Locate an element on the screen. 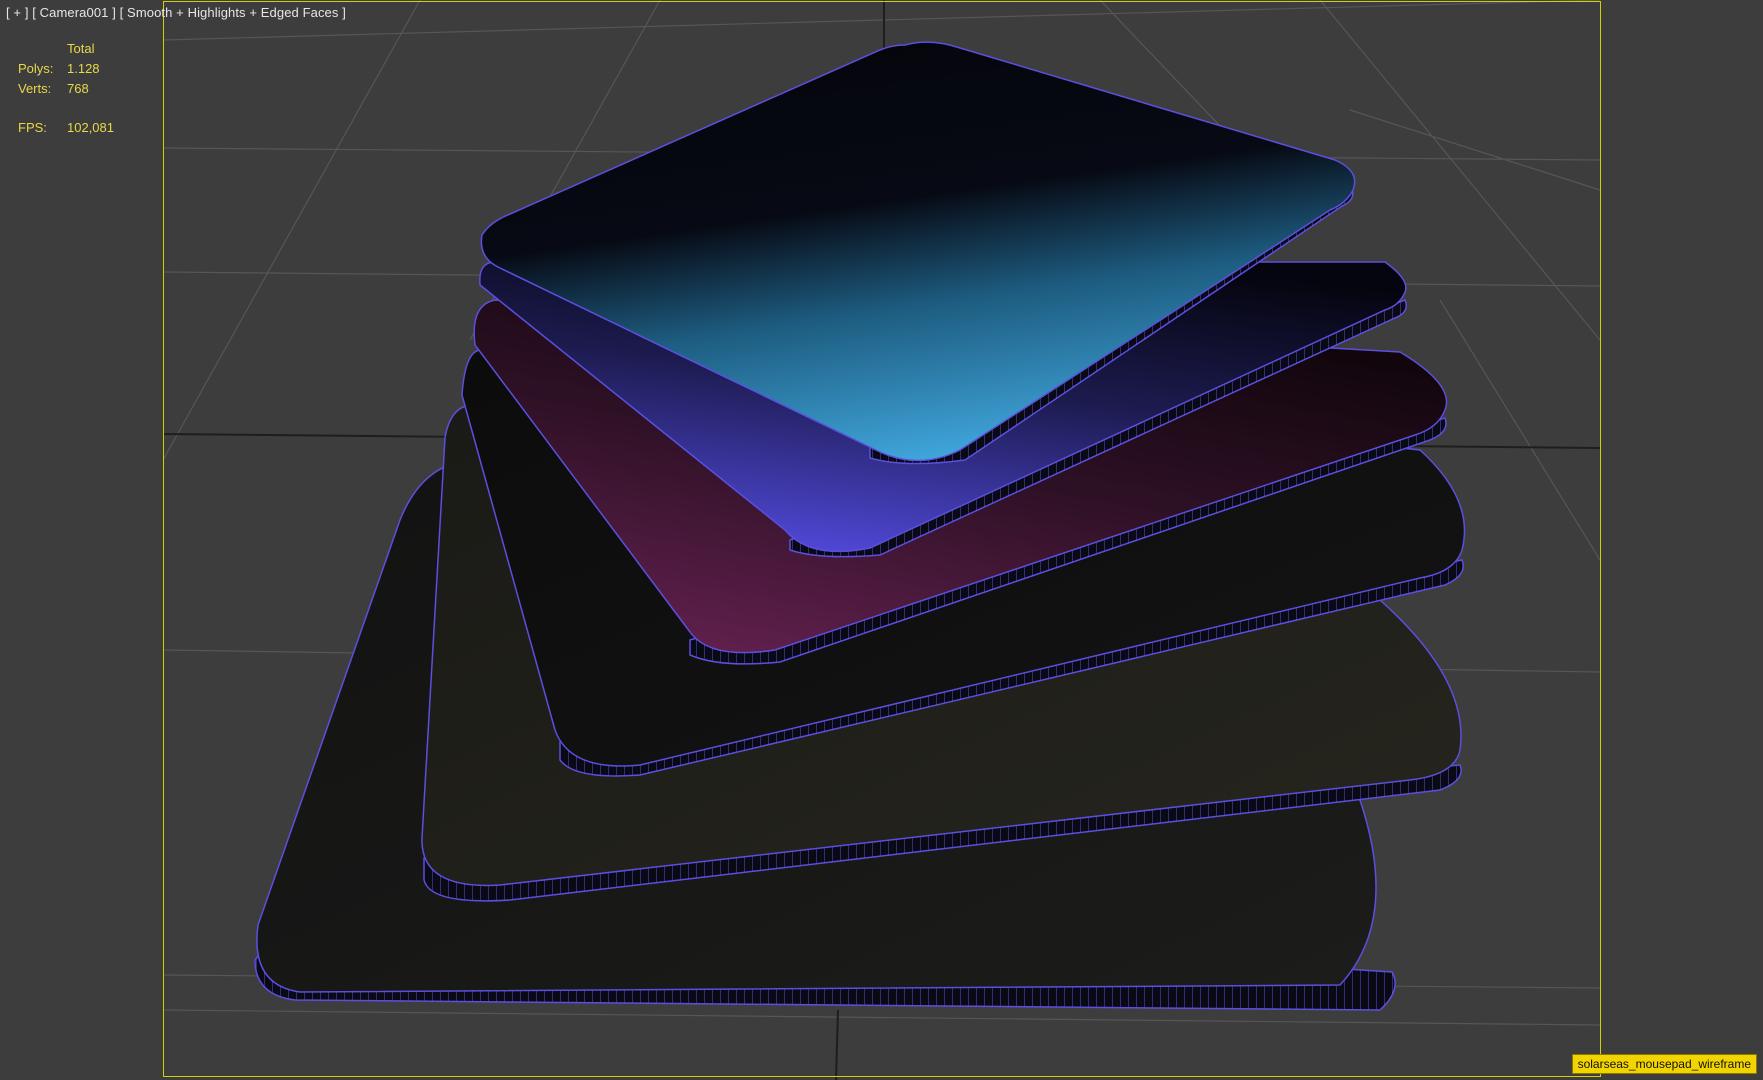 This screenshot has height=1080, width=1763. polys-value: 1.128 is located at coordinates (83, 68).